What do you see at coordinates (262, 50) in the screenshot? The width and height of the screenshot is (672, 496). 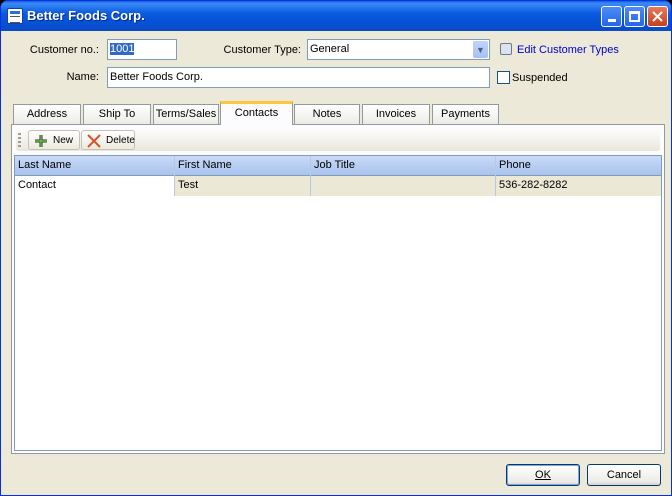 I see `customer-type-label: Customer Type:` at bounding box center [262, 50].